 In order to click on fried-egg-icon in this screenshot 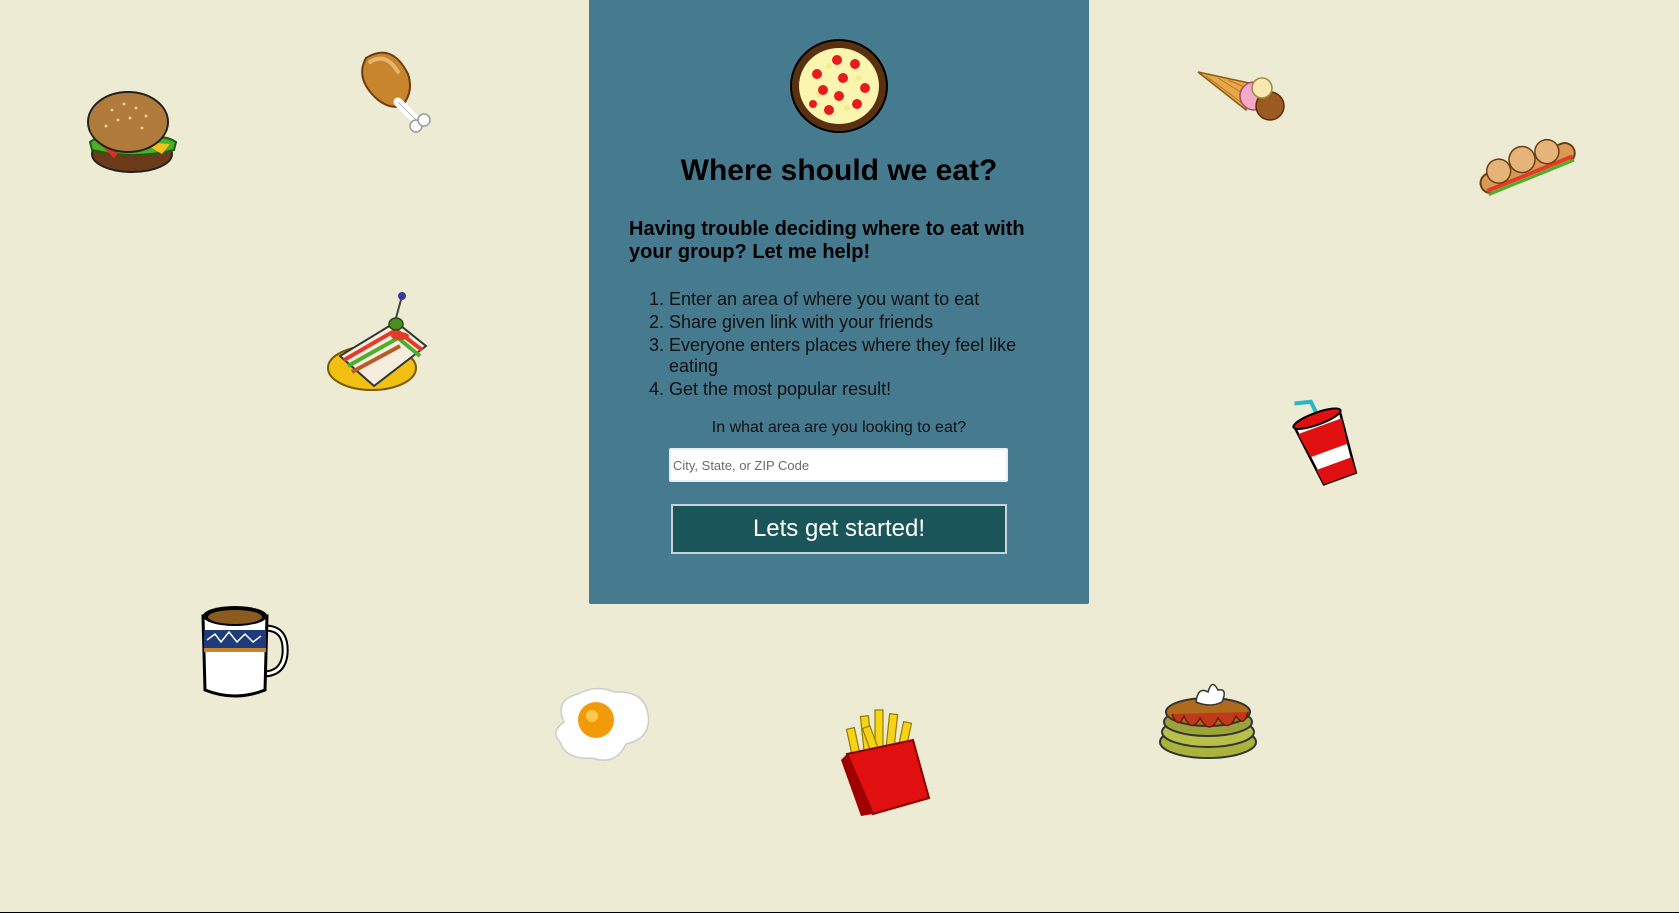, I will do `click(602, 726)`.